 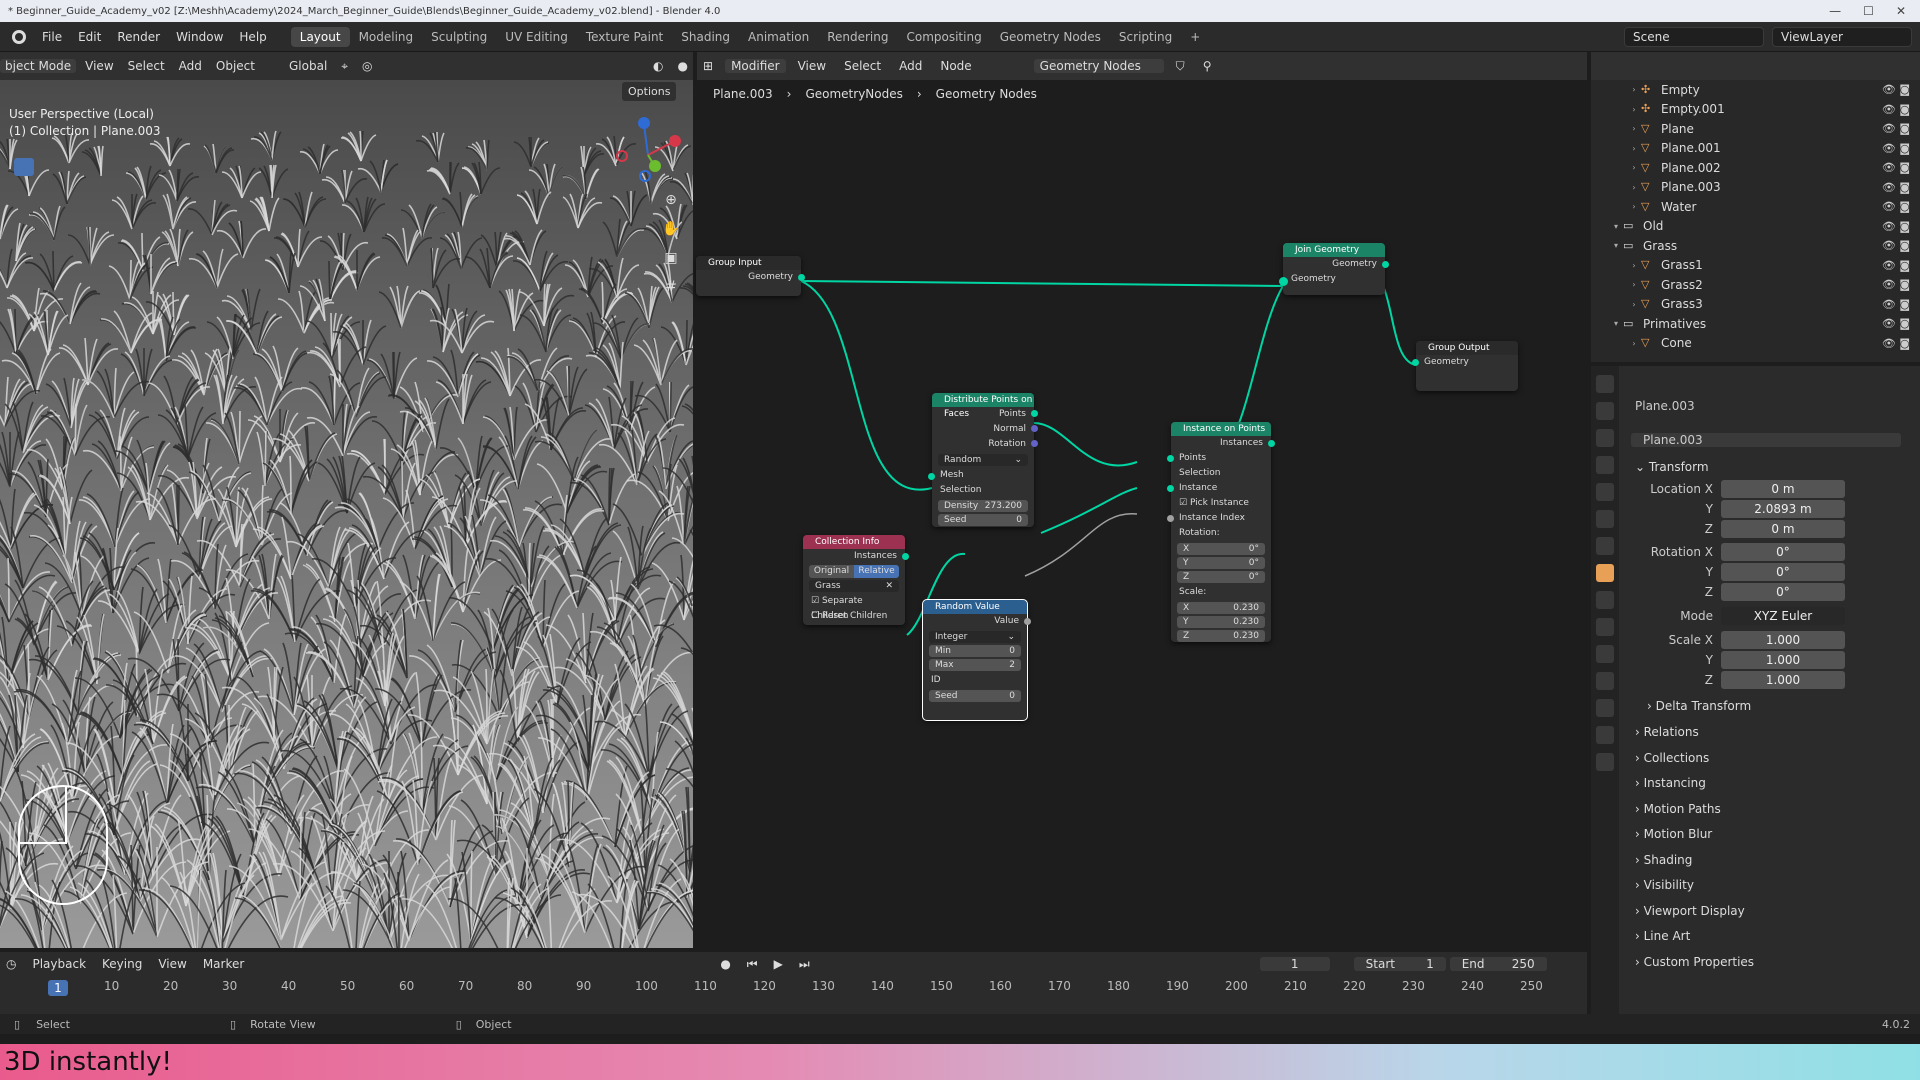 I want to click on panel-header-custom-properties: › Custom Properties, so click(x=1770, y=962).